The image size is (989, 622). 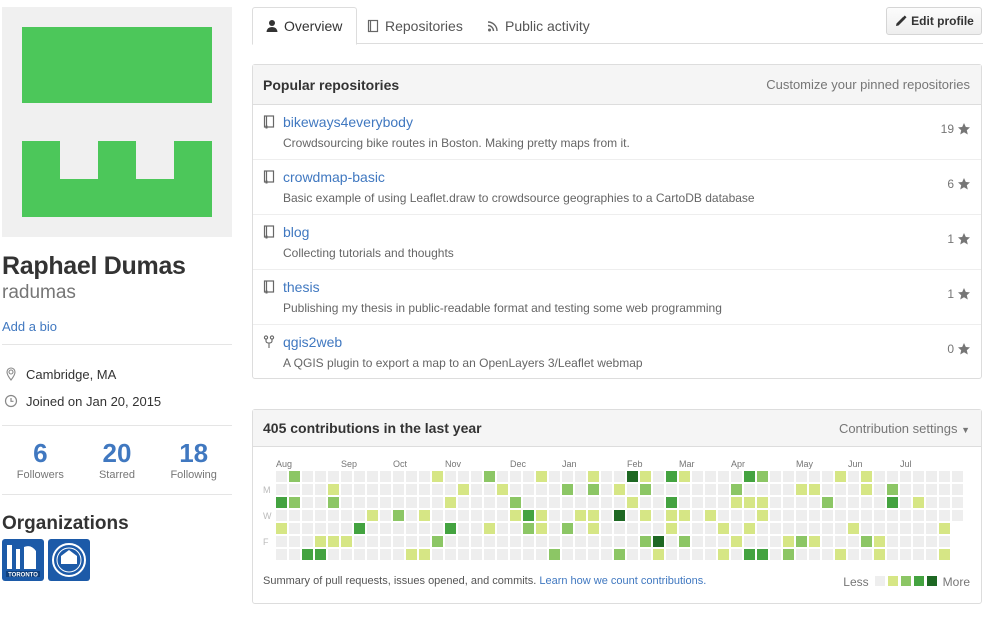 What do you see at coordinates (622, 581) in the screenshot?
I see `learn-contributions-link: Learn how we count contributions.` at bounding box center [622, 581].